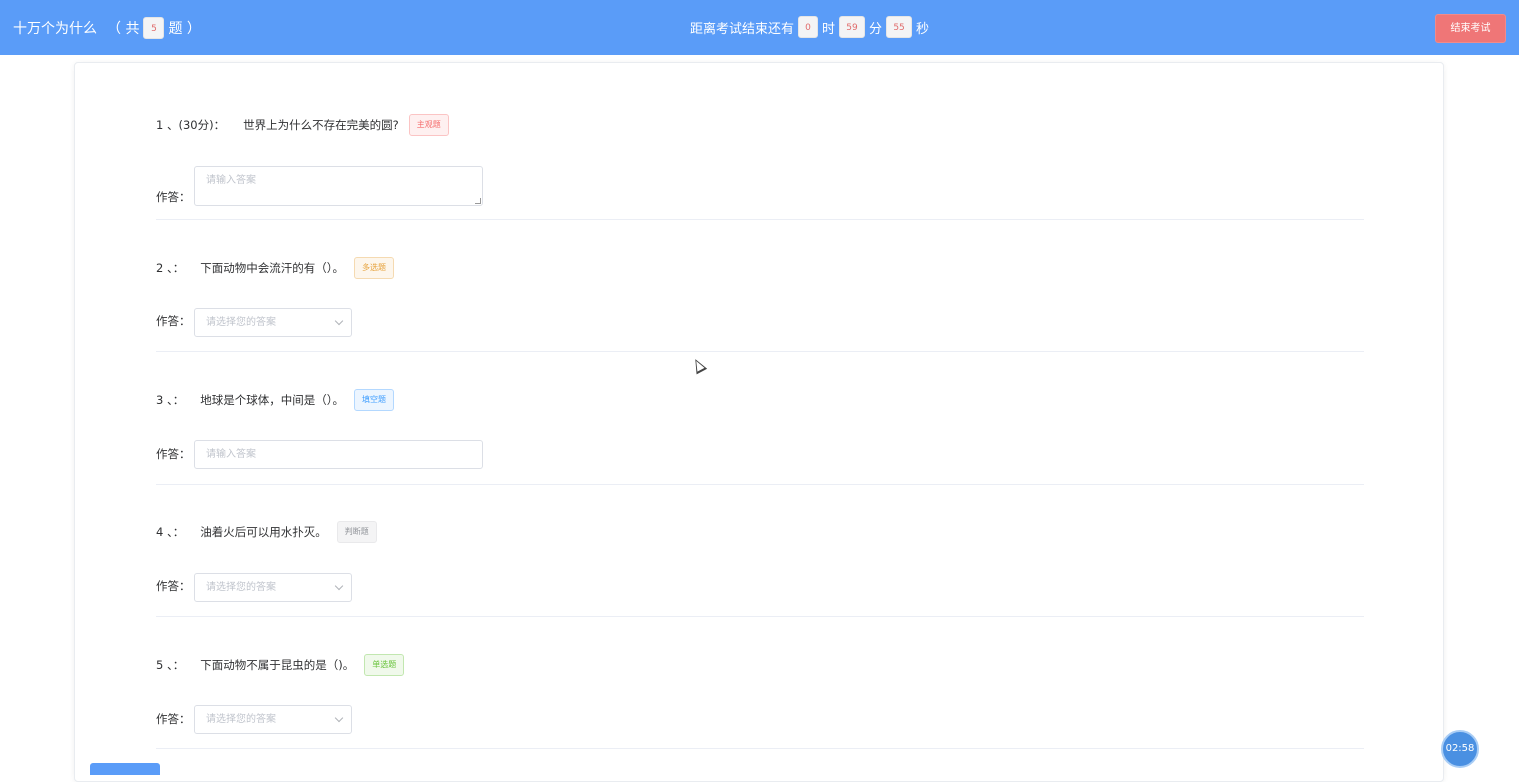 The width and height of the screenshot is (1519, 782). What do you see at coordinates (231, 454) in the screenshot?
I see `question-3-placeholder: 请输入答案` at bounding box center [231, 454].